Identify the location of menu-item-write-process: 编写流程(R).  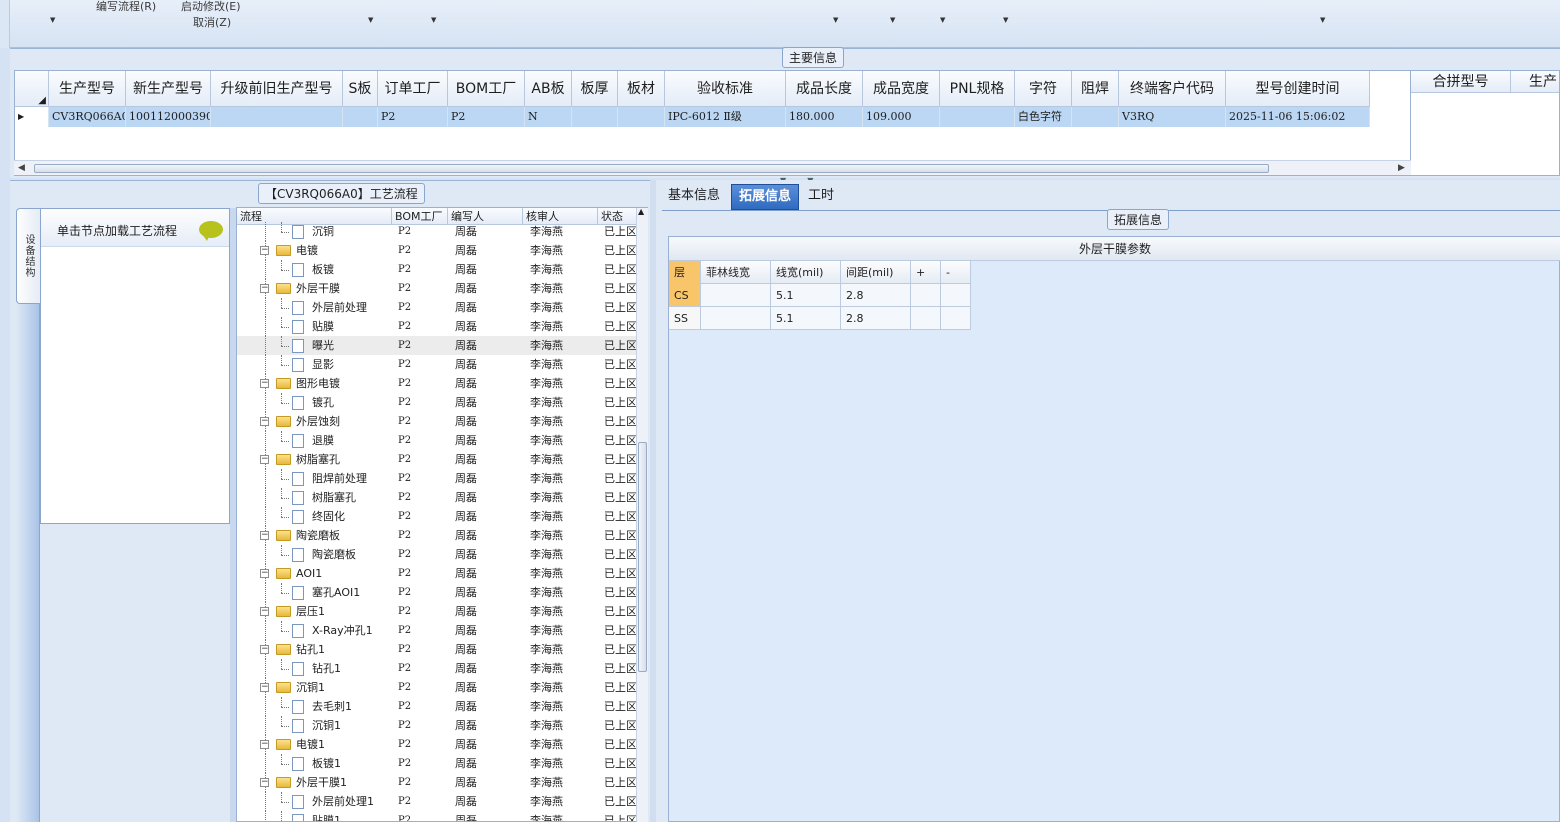
(126, 7).